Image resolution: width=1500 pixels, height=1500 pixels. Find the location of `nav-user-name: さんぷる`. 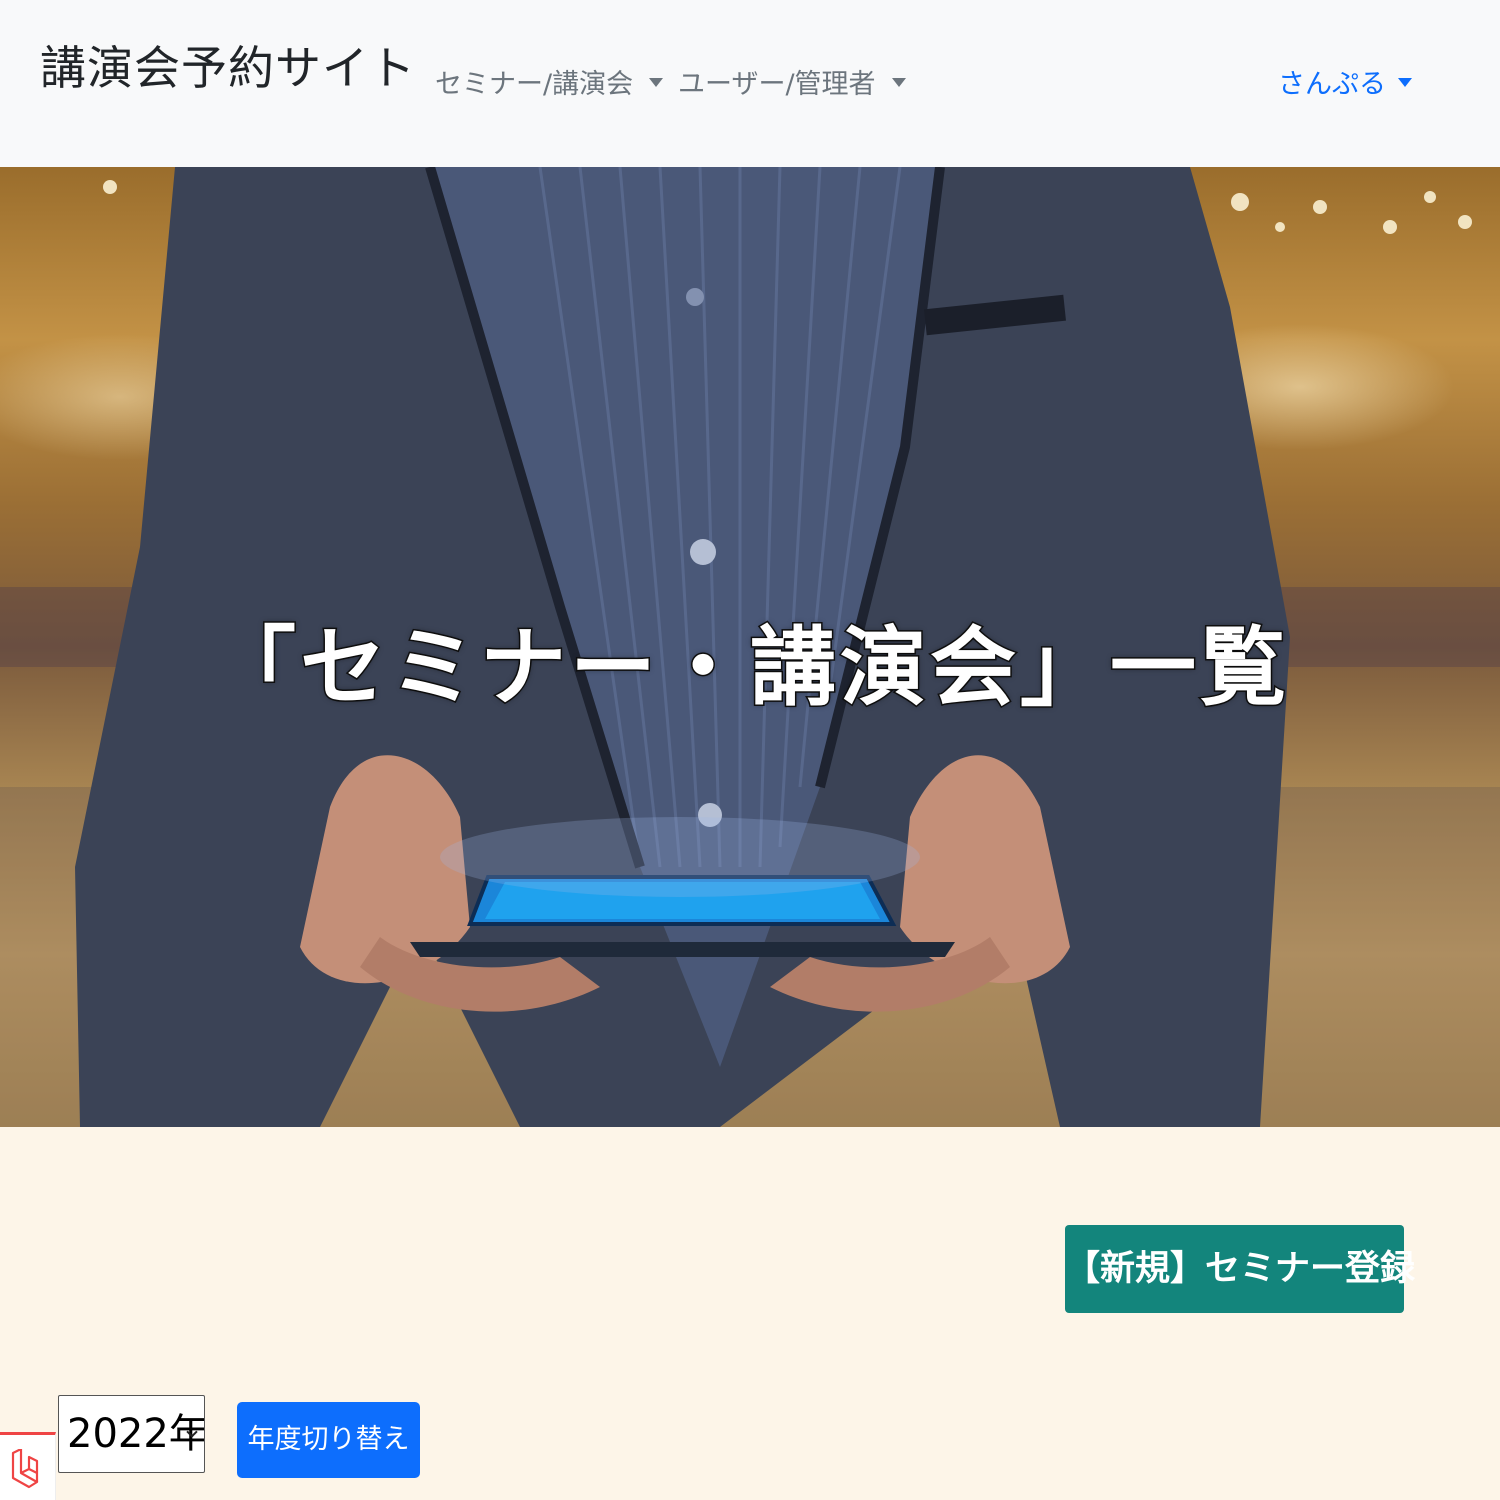

nav-user-name: さんぷる is located at coordinates (1332, 84).